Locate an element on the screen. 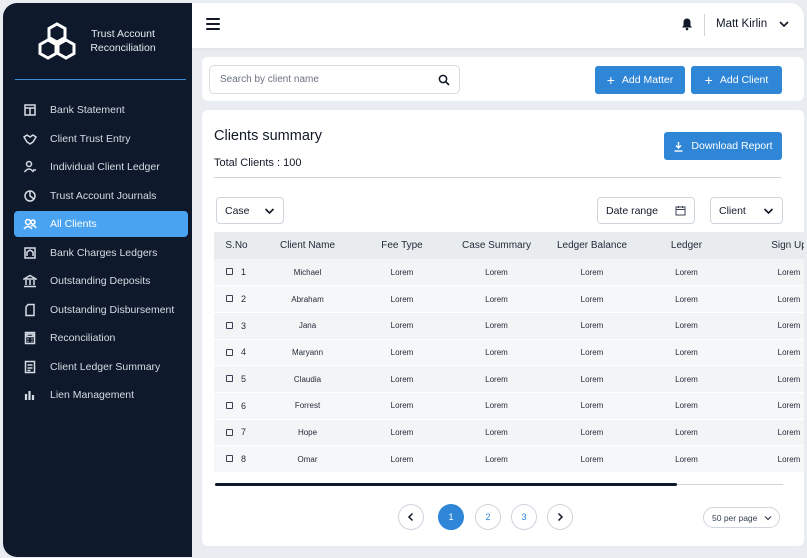 The image size is (807, 558). page-3-button: 3 is located at coordinates (524, 517).